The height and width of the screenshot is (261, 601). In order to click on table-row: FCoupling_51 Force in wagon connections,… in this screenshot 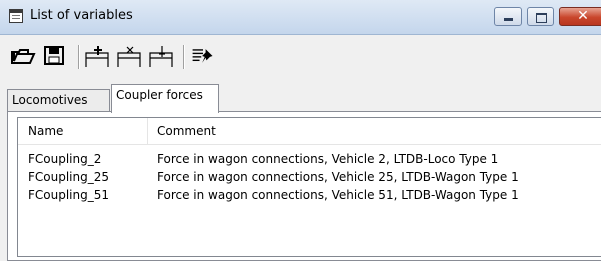, I will do `click(309, 196)`.